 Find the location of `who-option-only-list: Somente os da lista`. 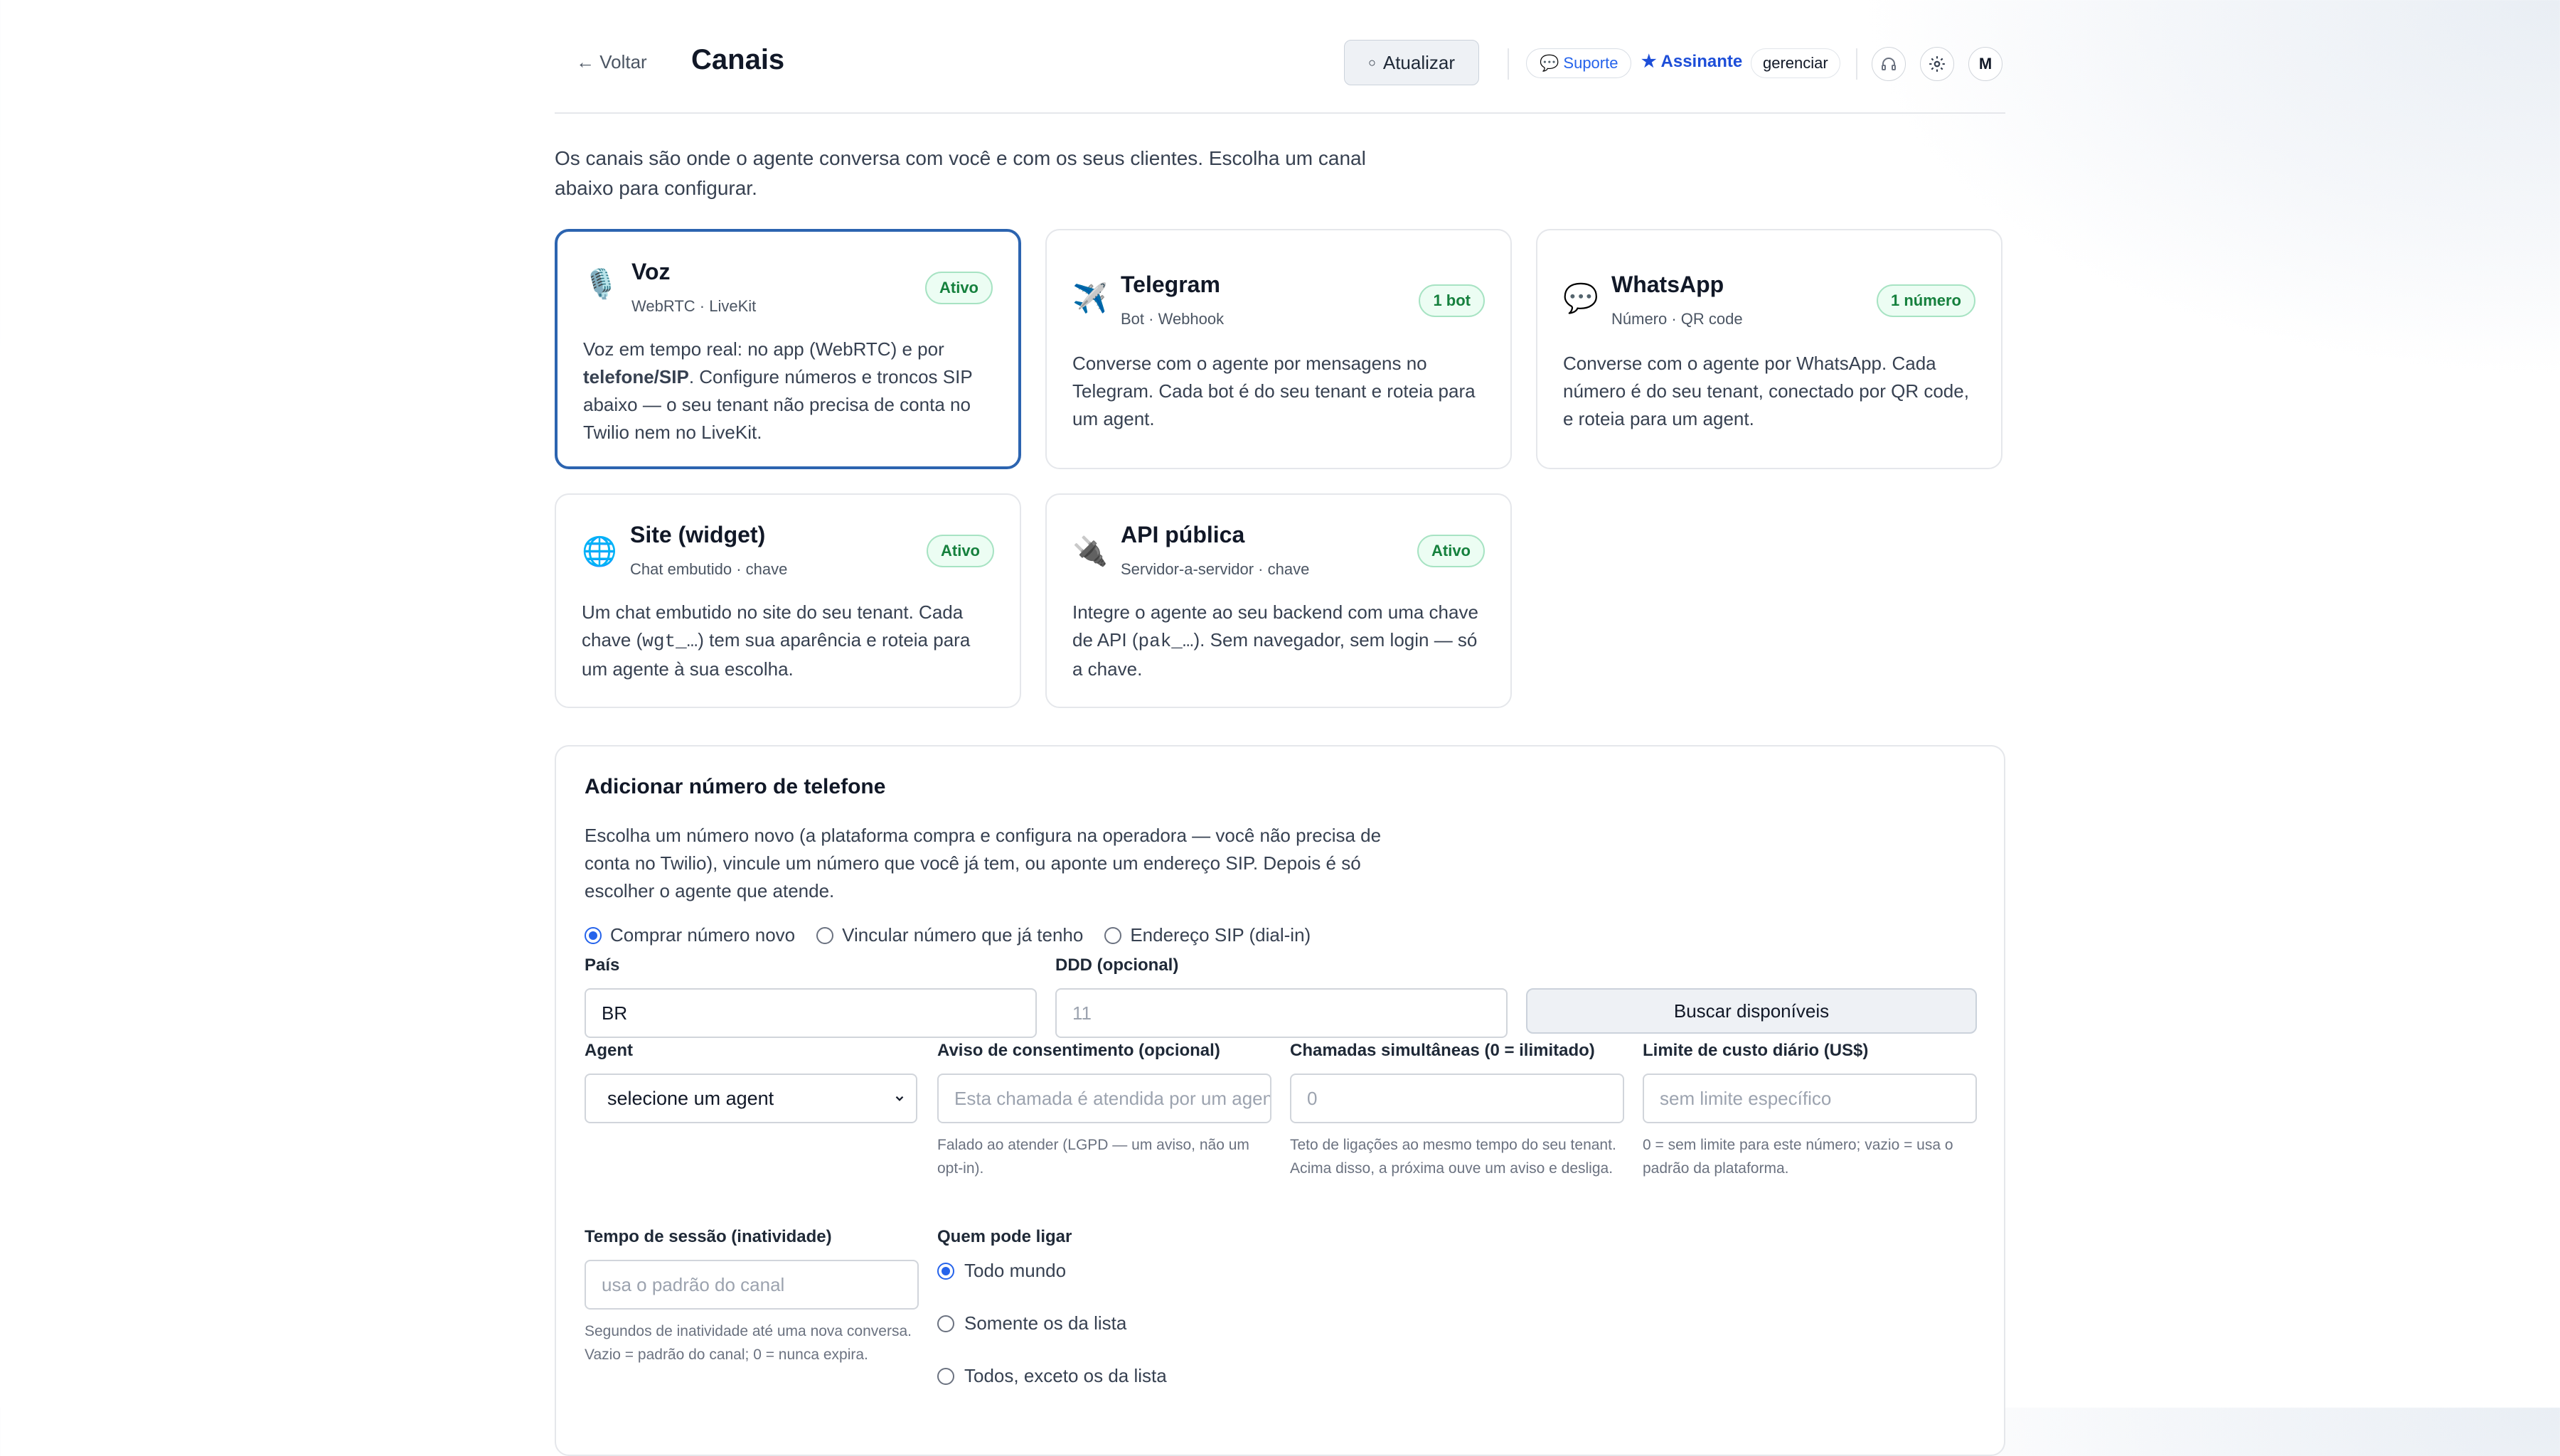

who-option-only-list: Somente os da lista is located at coordinates (1031, 1323).